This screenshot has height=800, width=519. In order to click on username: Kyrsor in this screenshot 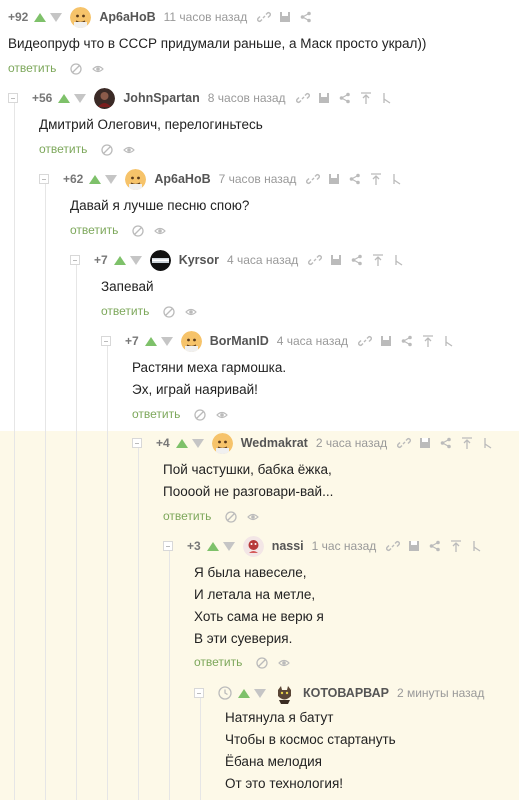, I will do `click(199, 260)`.